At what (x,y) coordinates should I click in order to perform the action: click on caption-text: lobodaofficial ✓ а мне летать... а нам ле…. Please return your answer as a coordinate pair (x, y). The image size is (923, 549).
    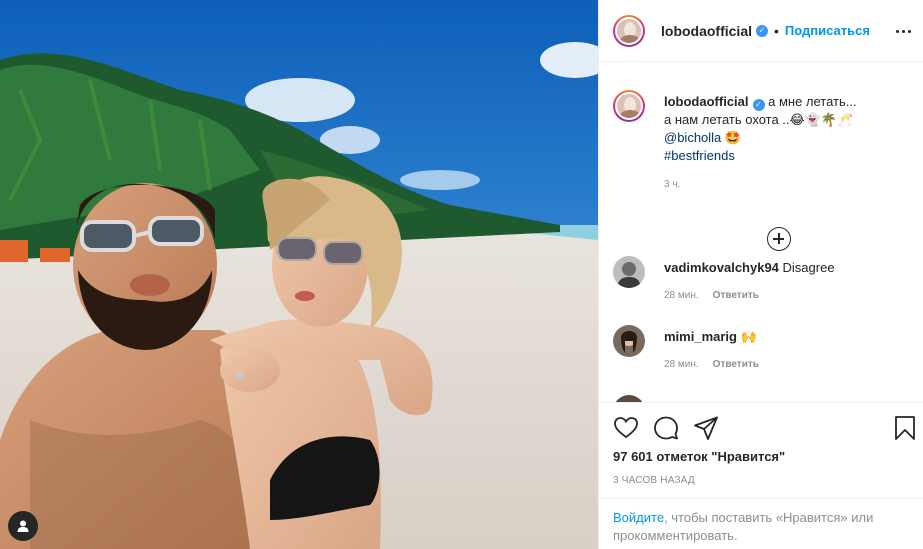
    Looking at the image, I should click on (789, 129).